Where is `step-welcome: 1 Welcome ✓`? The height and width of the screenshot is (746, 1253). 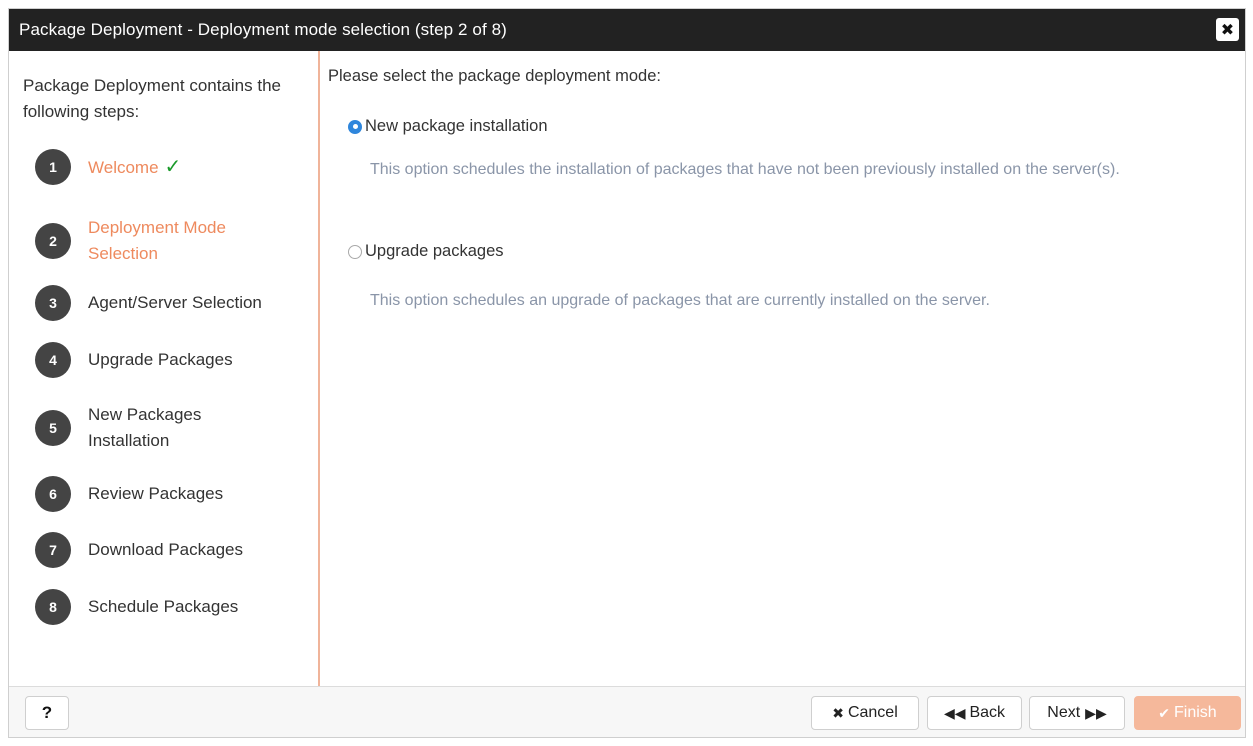
step-welcome: 1 Welcome ✓ is located at coordinates (161, 167).